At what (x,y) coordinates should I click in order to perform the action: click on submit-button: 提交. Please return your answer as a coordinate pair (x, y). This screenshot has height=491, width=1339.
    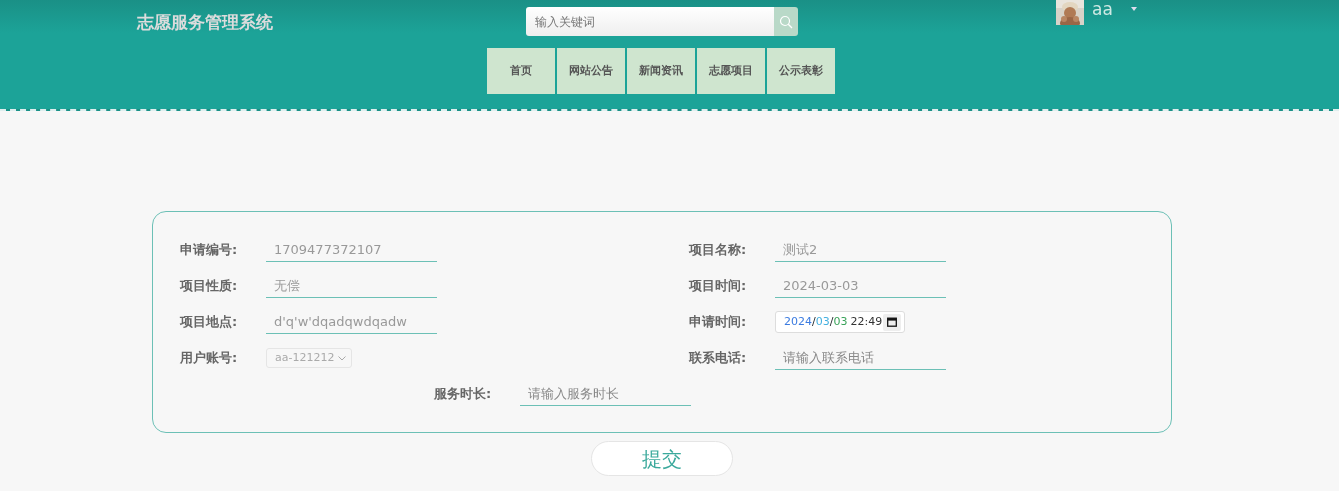
    Looking at the image, I should click on (662, 458).